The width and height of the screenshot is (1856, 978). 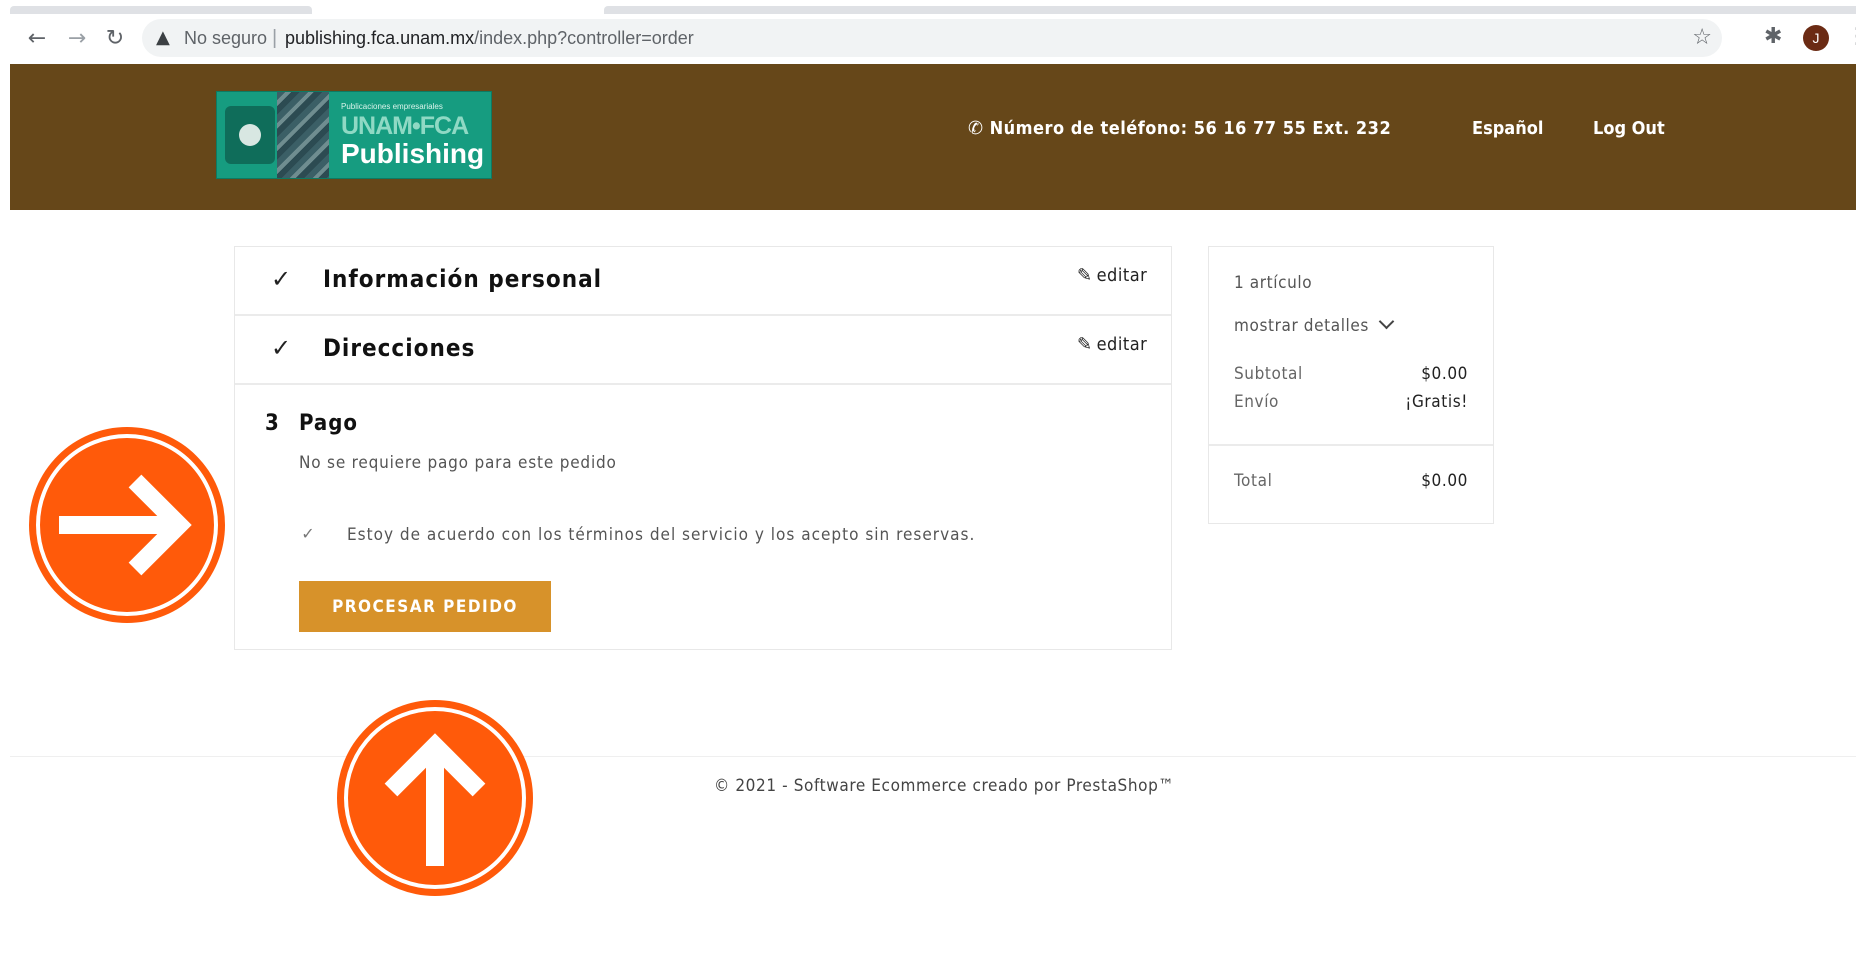 I want to click on url-path: /index.php?controller=order, so click(x=584, y=38).